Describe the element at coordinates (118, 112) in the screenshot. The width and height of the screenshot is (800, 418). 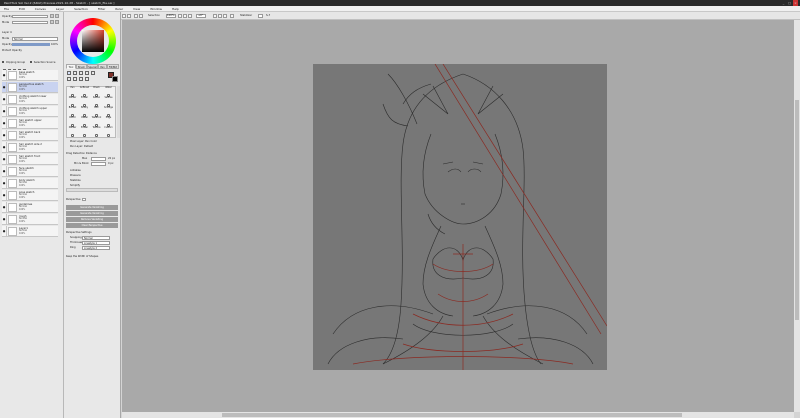
I see `brush-scrollbar` at that location.